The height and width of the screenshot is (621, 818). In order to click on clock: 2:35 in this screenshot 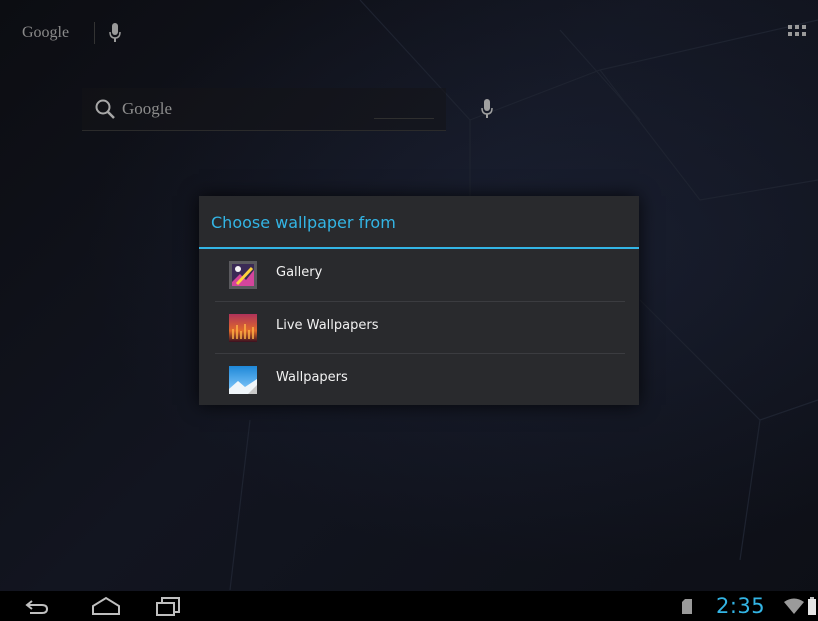, I will do `click(740, 606)`.